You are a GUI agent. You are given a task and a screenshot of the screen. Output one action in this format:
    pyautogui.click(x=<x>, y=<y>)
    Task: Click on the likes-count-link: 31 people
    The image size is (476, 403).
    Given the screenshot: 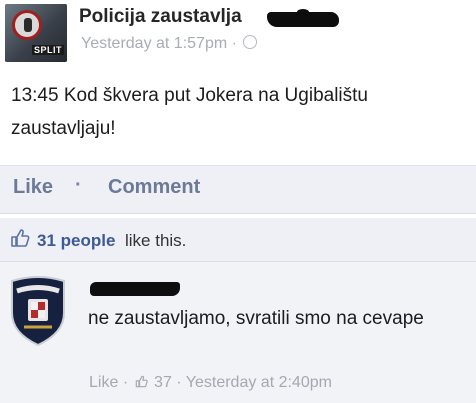 What is the action you would take?
    pyautogui.click(x=76, y=241)
    